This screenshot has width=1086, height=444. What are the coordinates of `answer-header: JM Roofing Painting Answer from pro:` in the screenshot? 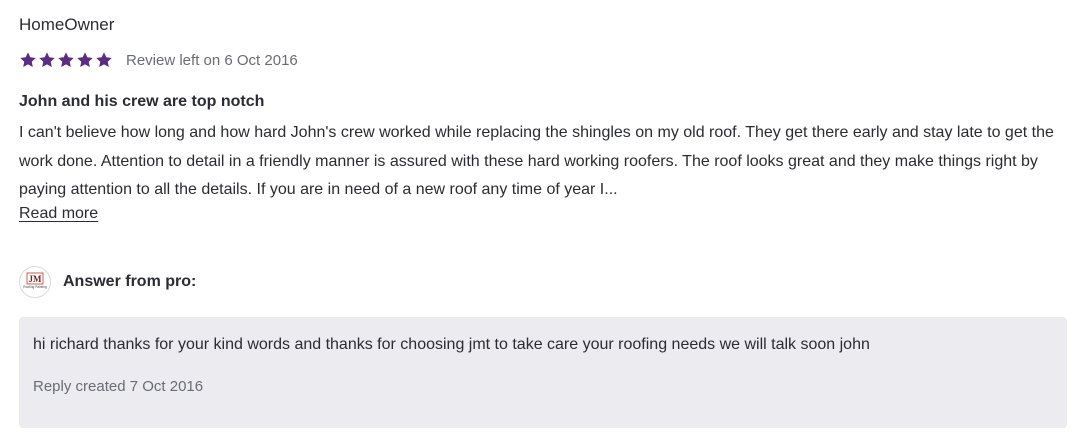 It's located at (107, 282).